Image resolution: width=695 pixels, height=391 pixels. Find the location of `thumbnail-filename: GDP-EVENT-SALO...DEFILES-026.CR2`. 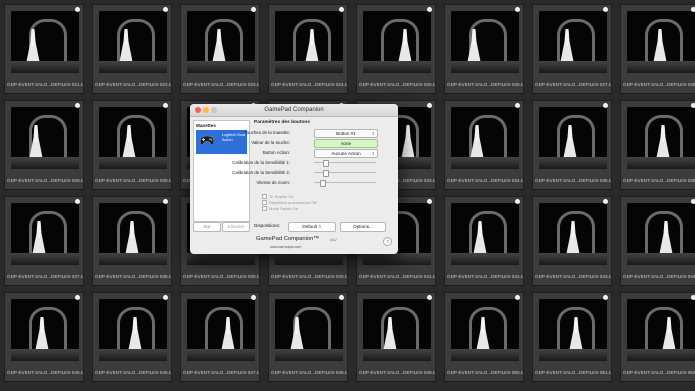

thumbnail-filename: GDP-EVENT-SALO...DEFILES-026.CR2 is located at coordinates (485, 84).